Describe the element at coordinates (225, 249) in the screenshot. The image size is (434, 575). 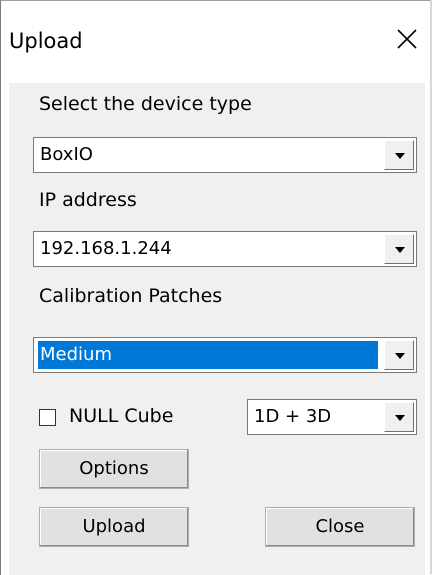
I see `ip-address-select: 192.168.1.244` at that location.